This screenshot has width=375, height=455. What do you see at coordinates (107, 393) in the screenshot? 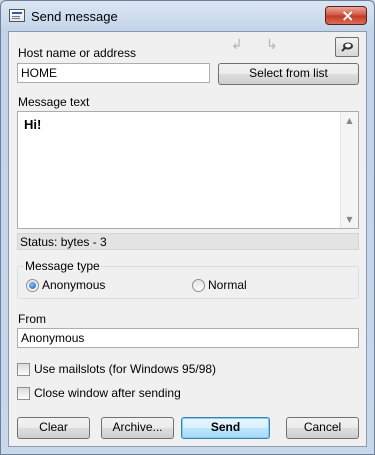
I see `close-after-label: Close window after sending` at bounding box center [107, 393].